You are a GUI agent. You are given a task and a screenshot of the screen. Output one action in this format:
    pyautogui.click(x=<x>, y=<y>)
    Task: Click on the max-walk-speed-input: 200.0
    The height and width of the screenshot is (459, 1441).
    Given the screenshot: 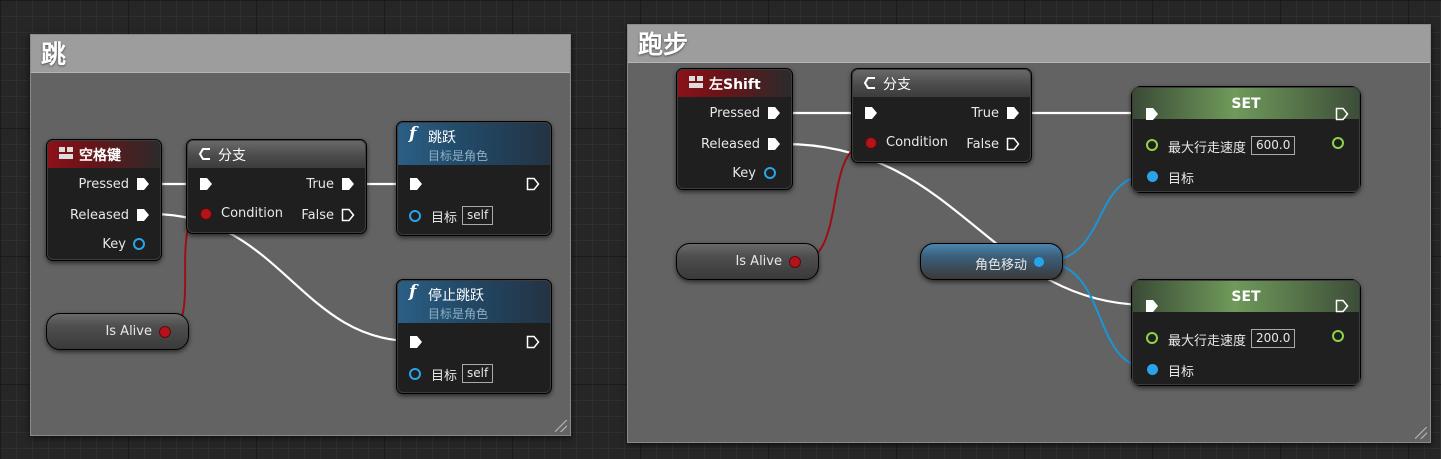 What is the action you would take?
    pyautogui.click(x=1273, y=338)
    